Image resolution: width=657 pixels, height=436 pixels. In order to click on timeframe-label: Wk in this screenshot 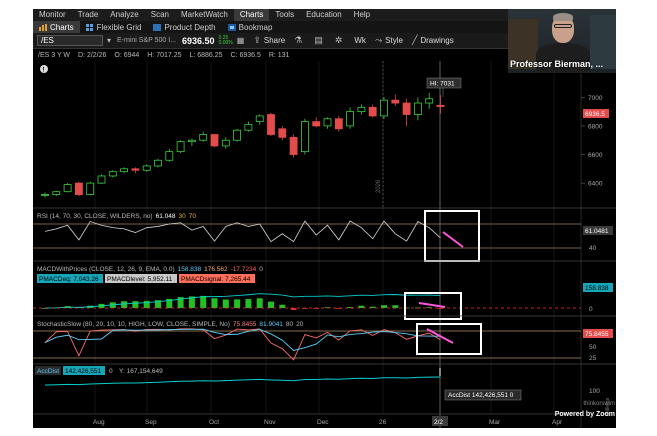, I will do `click(360, 40)`.